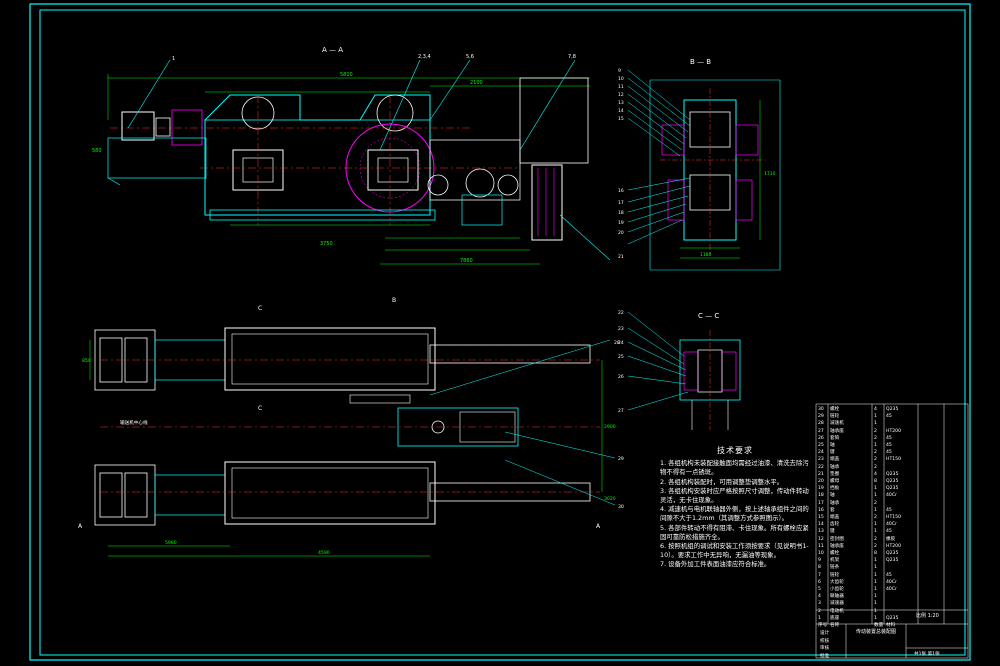 This screenshot has height=666, width=1000. Describe the element at coordinates (892, 423) in the screenshot. I see `parts-row: 28 减速机 1` at that location.